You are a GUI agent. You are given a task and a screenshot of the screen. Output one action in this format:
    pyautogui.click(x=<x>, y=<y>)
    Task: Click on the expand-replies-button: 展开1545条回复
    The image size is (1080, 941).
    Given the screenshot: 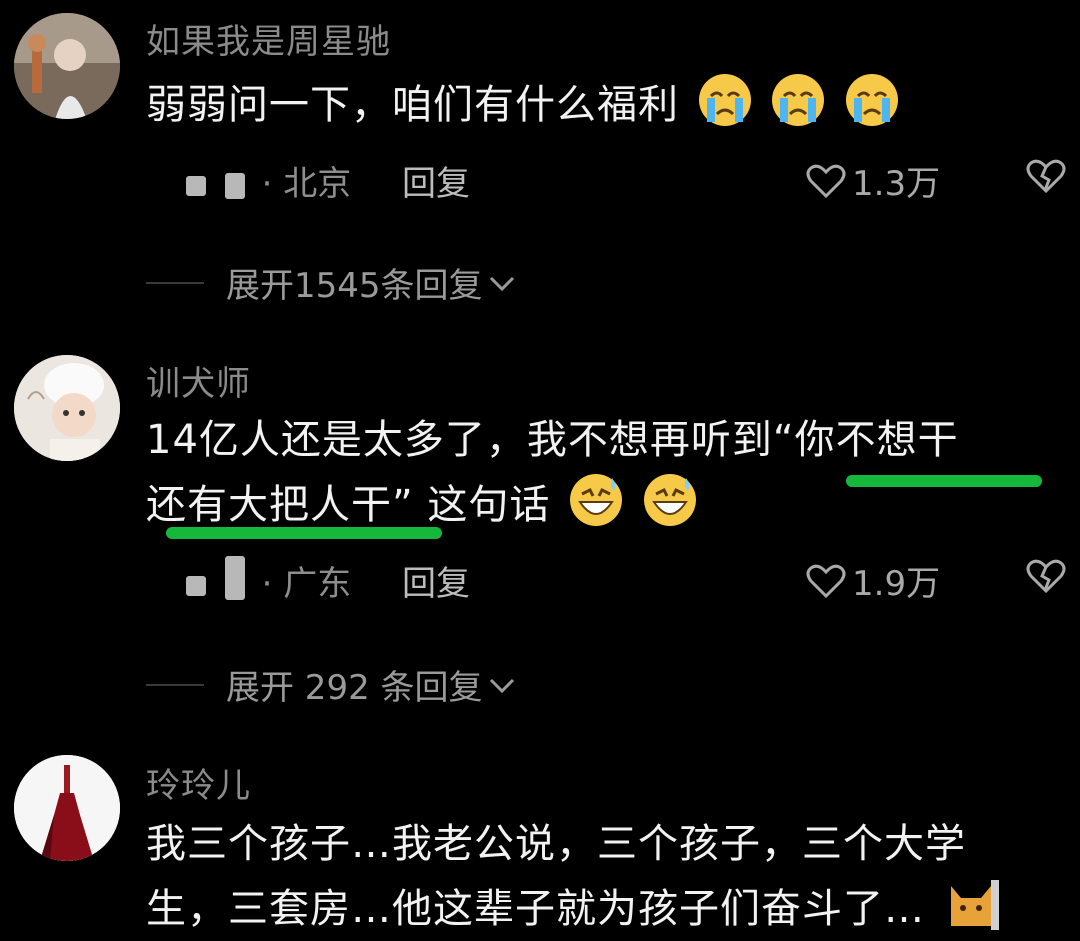 What is the action you would take?
    pyautogui.click(x=331, y=282)
    